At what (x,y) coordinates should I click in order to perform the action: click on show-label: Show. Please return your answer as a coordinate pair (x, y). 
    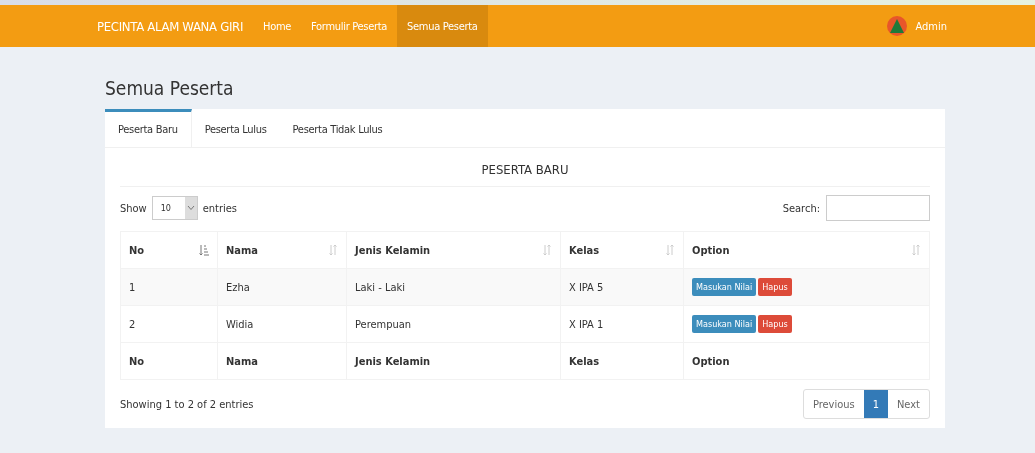
    Looking at the image, I should click on (133, 208).